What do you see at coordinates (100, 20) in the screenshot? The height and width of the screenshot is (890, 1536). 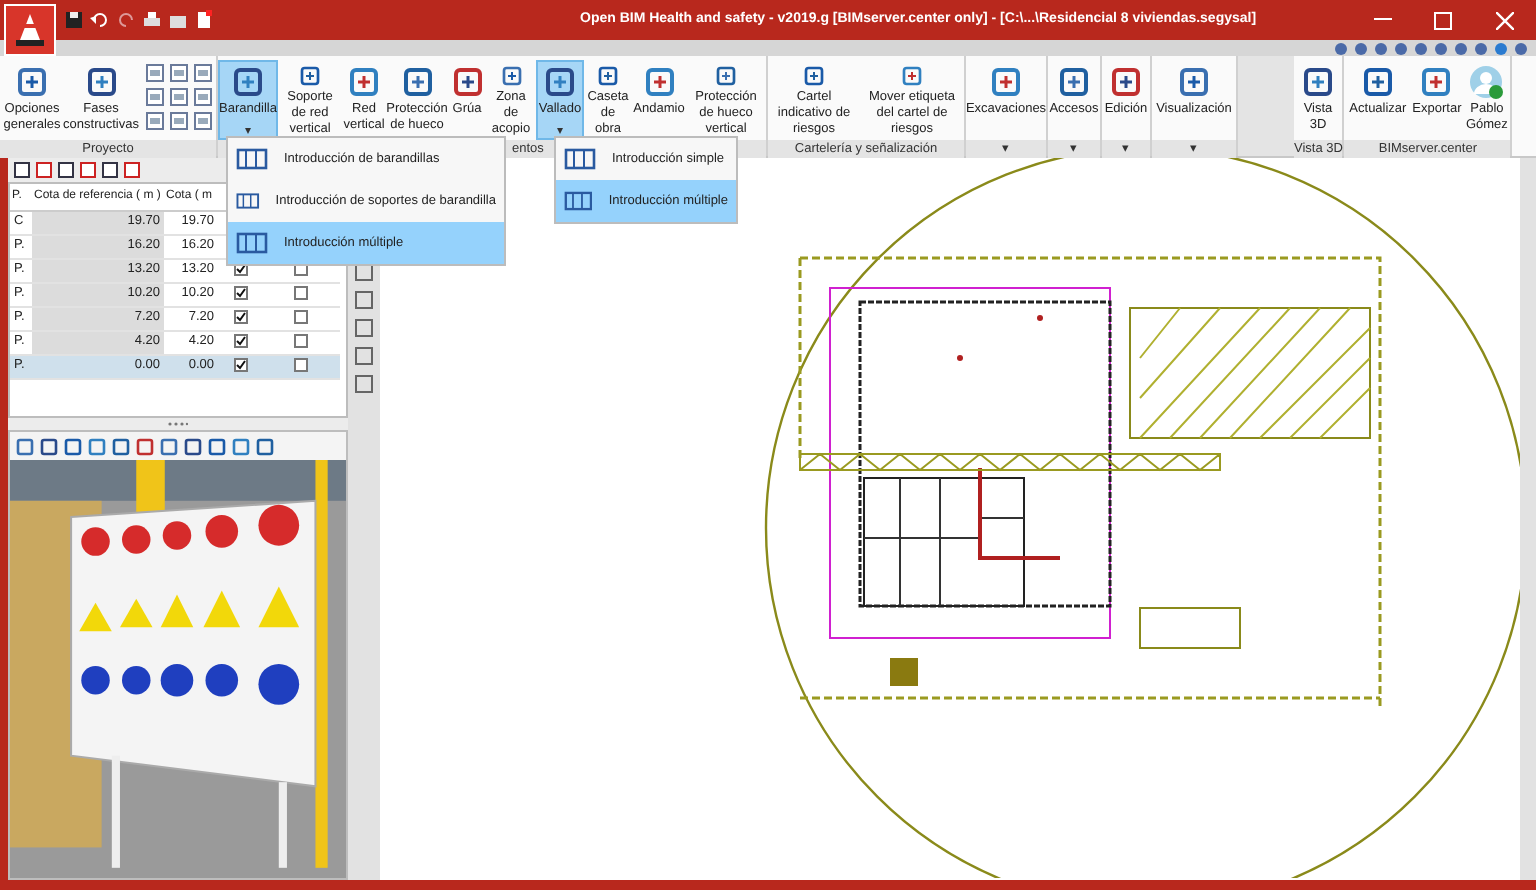 I see `undo-icon` at bounding box center [100, 20].